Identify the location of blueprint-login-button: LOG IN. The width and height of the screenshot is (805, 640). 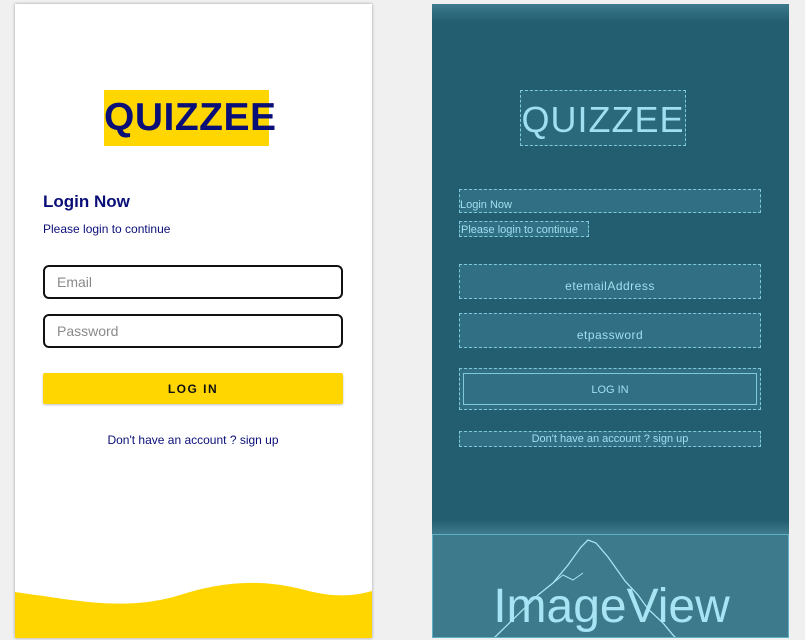
(610, 389).